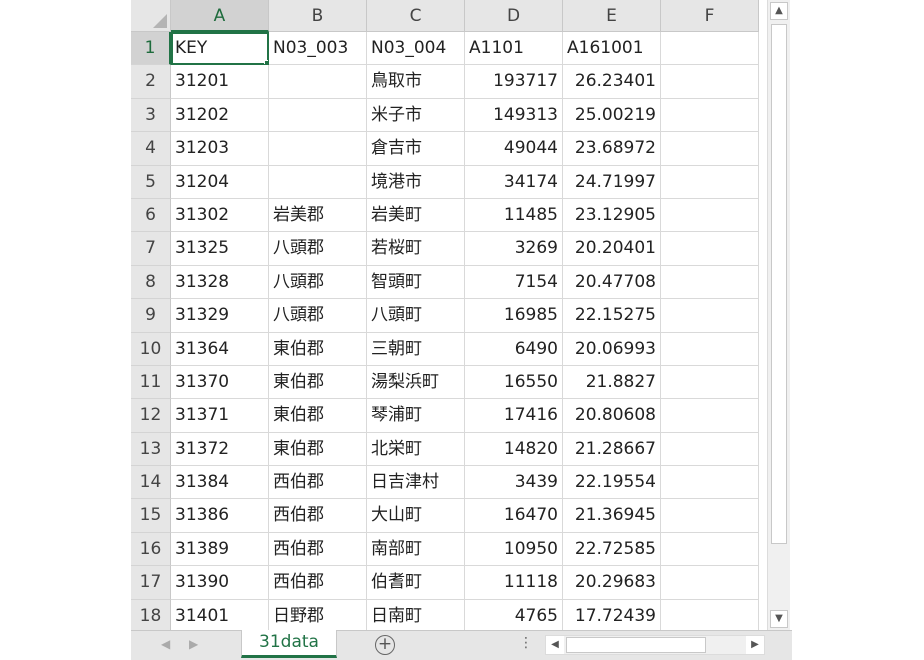 This screenshot has height=660, width=924. Describe the element at coordinates (612, 449) in the screenshot. I see `cell-e13: 21.28667` at that location.